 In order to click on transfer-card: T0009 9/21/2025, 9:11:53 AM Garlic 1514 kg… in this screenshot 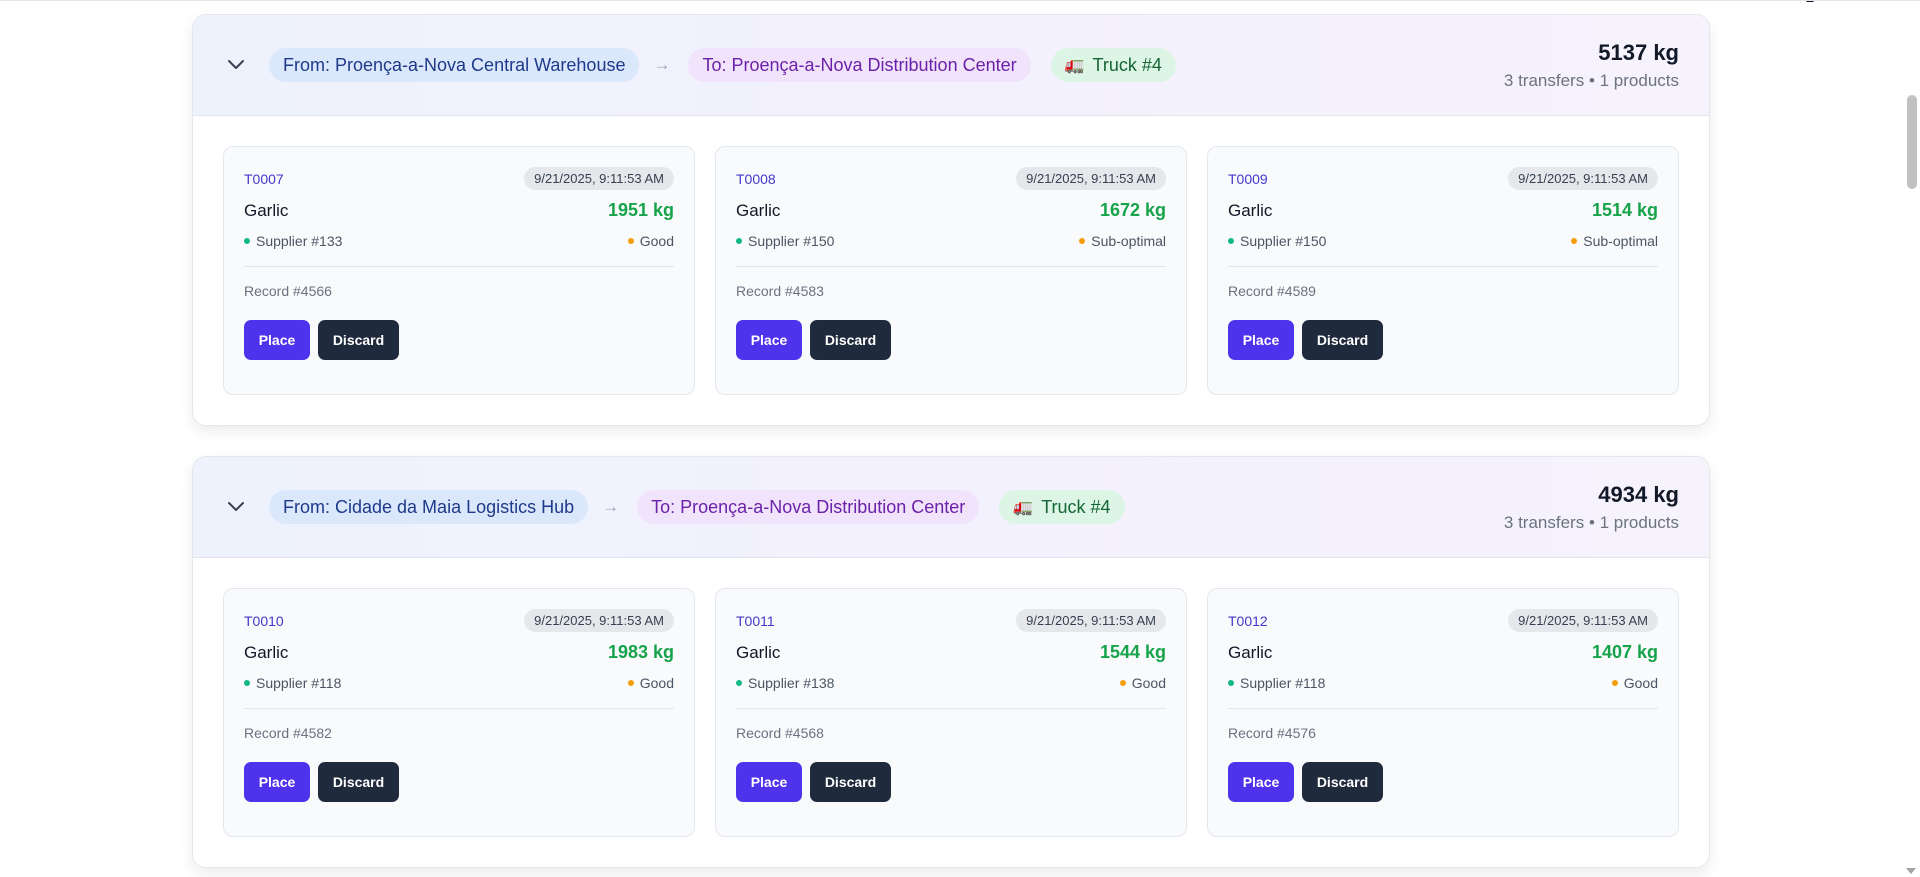, I will do `click(1443, 270)`.